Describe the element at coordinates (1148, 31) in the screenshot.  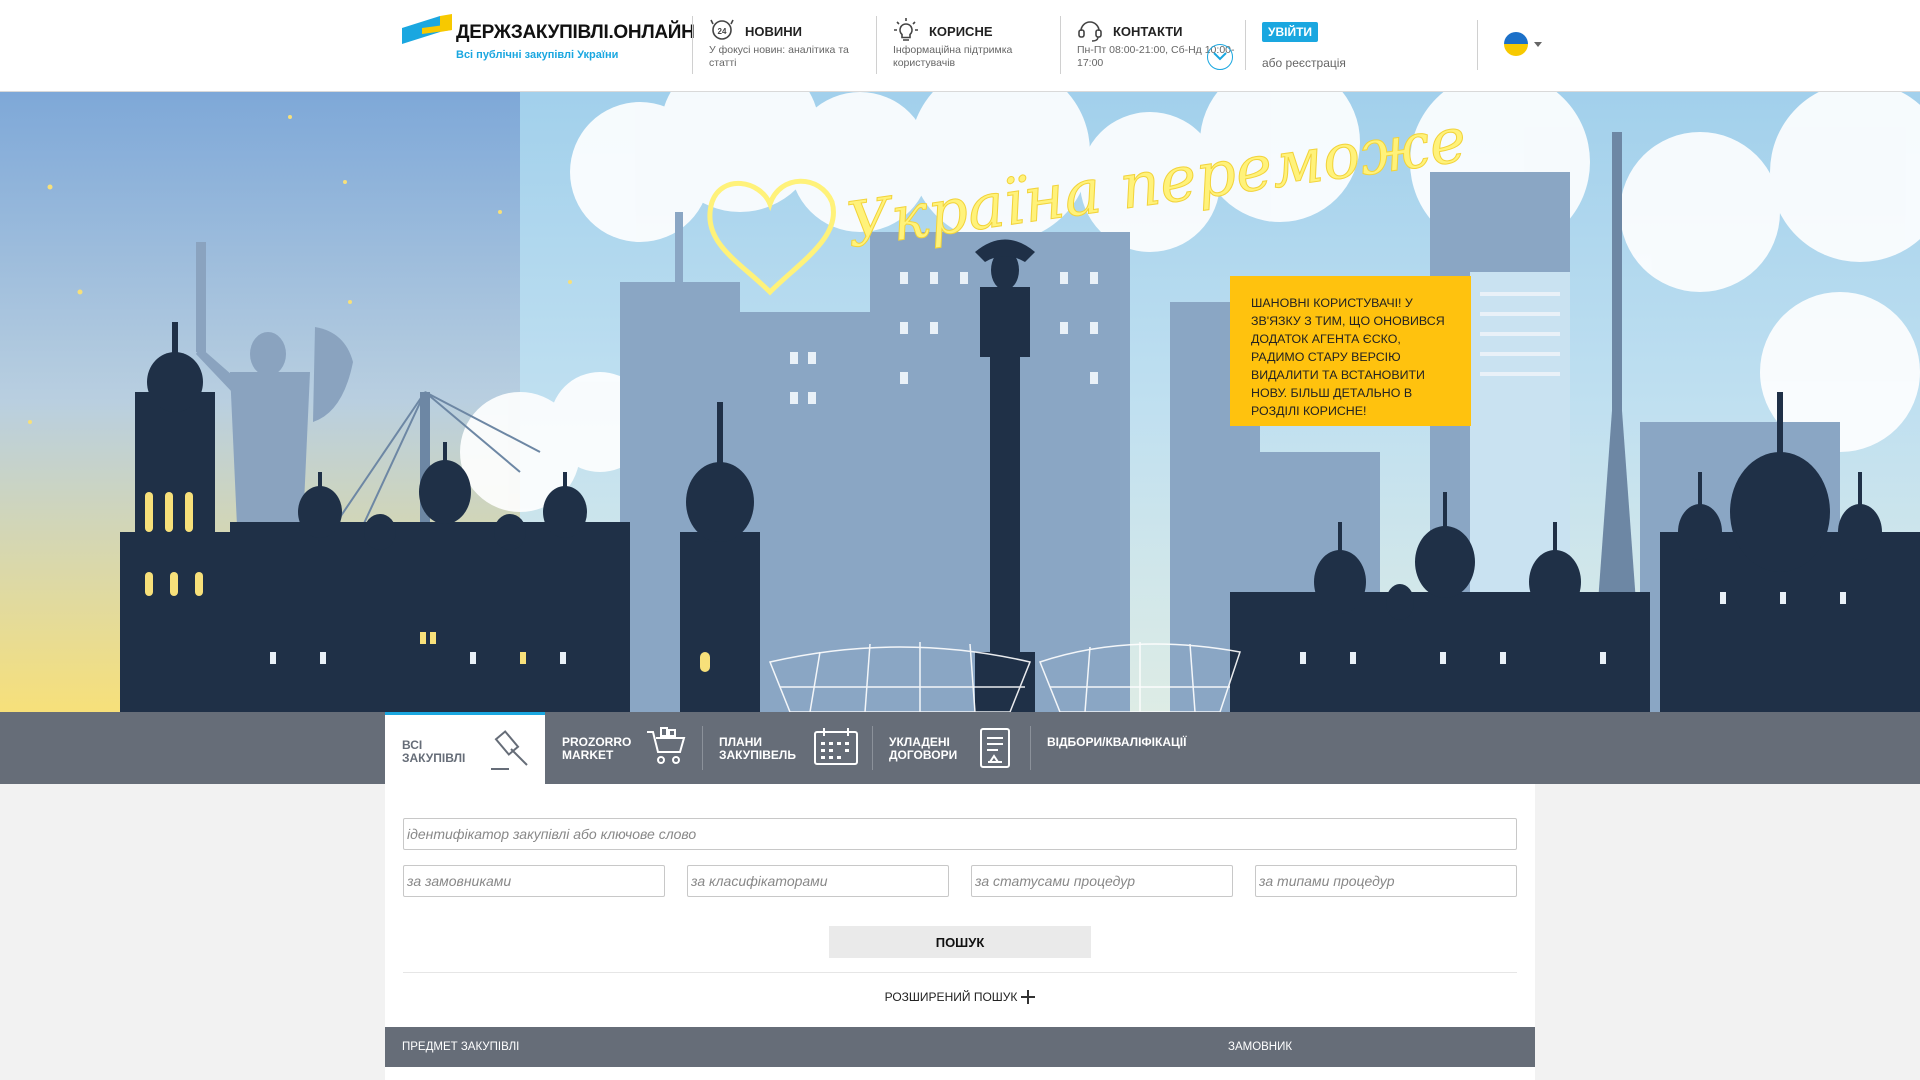
I see `nav-contacts-title: КОНТАКТИ` at that location.